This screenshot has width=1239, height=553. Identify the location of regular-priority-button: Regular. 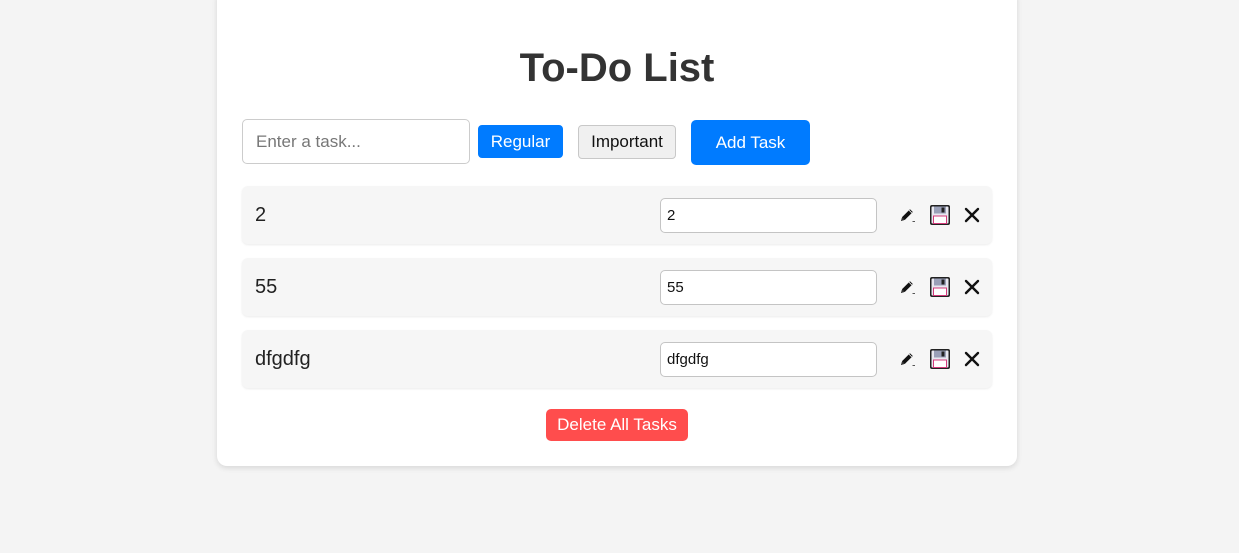
(520, 141).